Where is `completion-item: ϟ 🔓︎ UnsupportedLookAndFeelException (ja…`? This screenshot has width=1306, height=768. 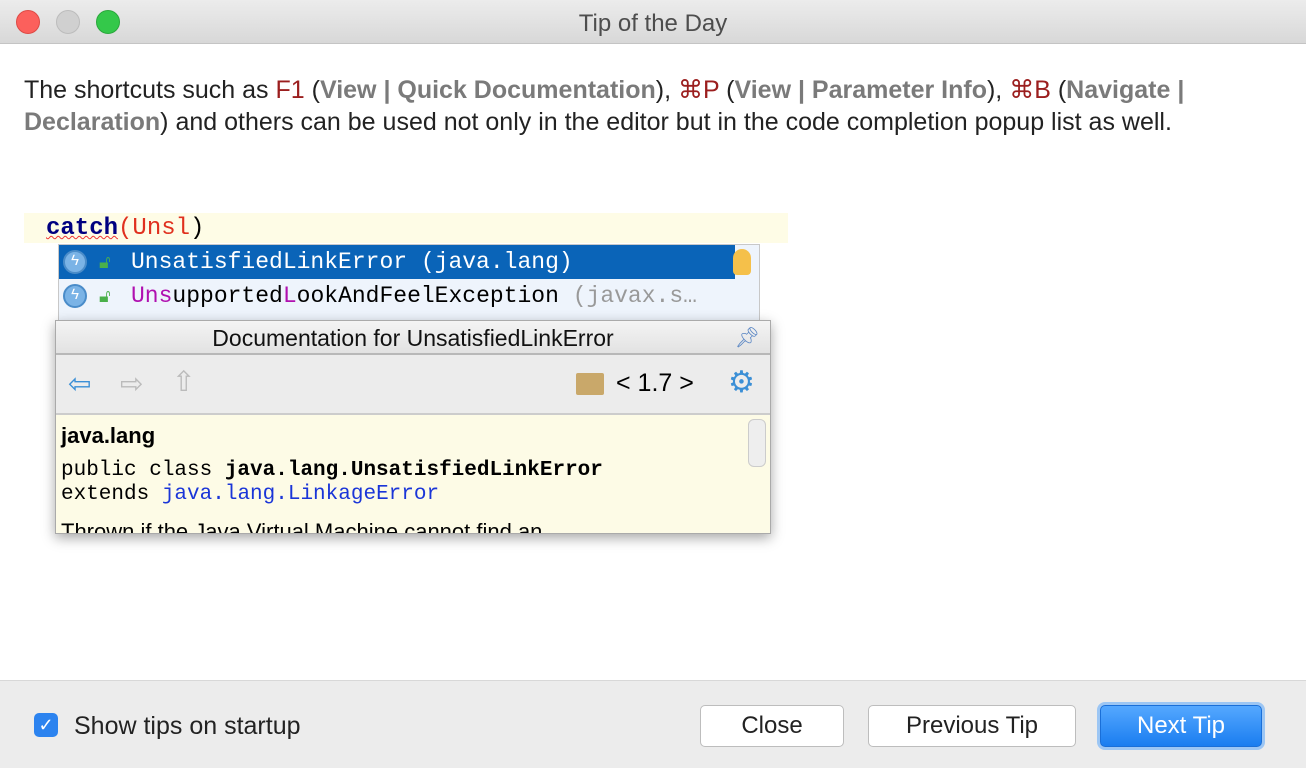
completion-item: ϟ 🔓︎ UnsupportedLookAndFeelException (ja… is located at coordinates (397, 296).